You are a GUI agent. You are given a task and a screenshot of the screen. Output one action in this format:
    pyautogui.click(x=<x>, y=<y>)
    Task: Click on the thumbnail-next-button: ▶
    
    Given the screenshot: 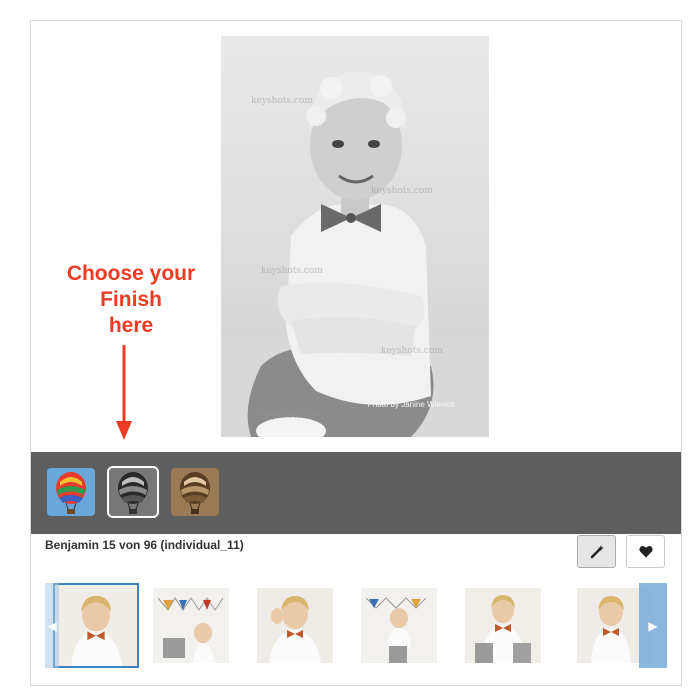 What is the action you would take?
    pyautogui.click(x=653, y=625)
    